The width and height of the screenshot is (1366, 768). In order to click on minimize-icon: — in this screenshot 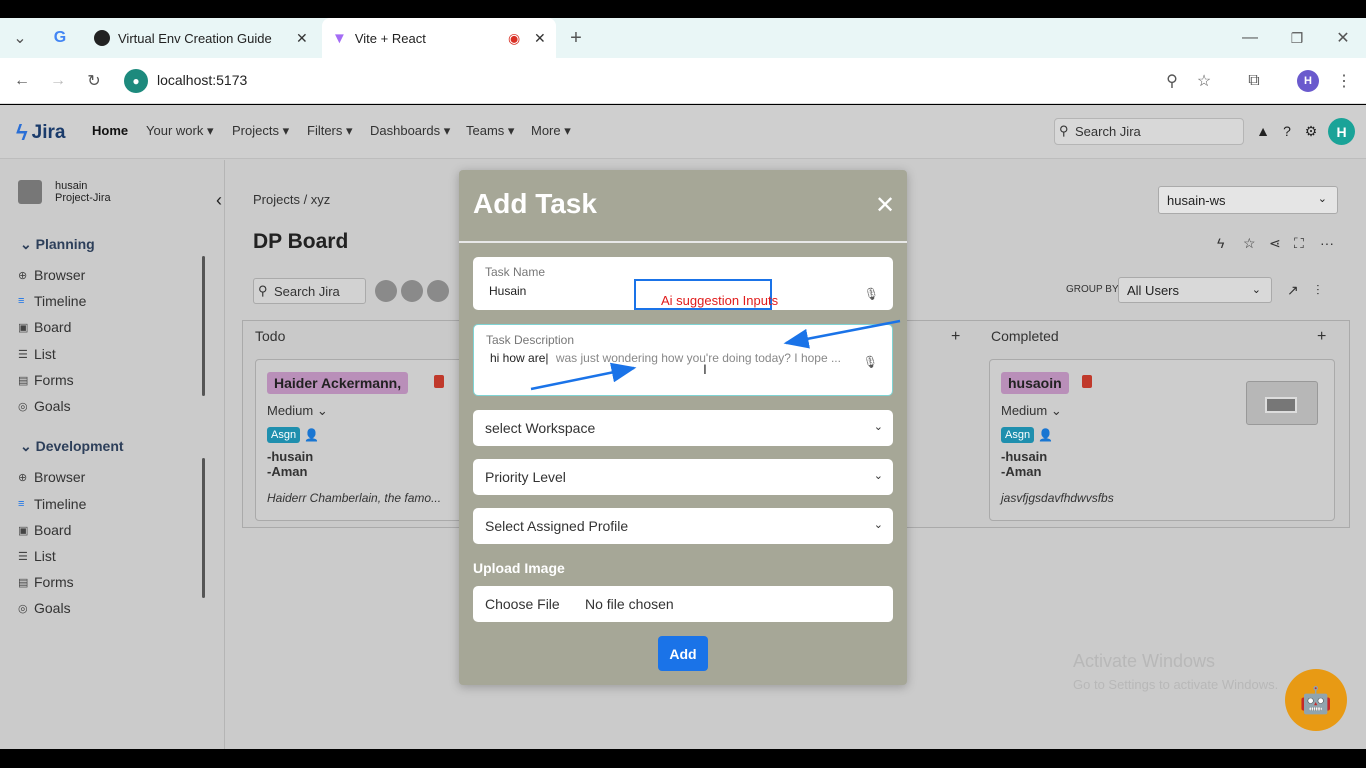, I will do `click(1250, 38)`.